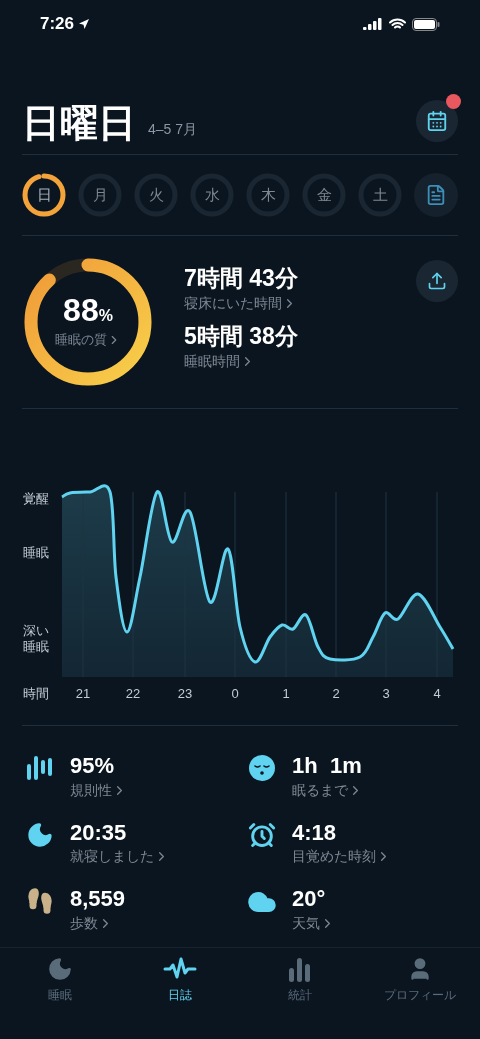 This screenshot has width=480, height=1039. I want to click on metric-link: 寝床にいた時間, so click(300, 303).